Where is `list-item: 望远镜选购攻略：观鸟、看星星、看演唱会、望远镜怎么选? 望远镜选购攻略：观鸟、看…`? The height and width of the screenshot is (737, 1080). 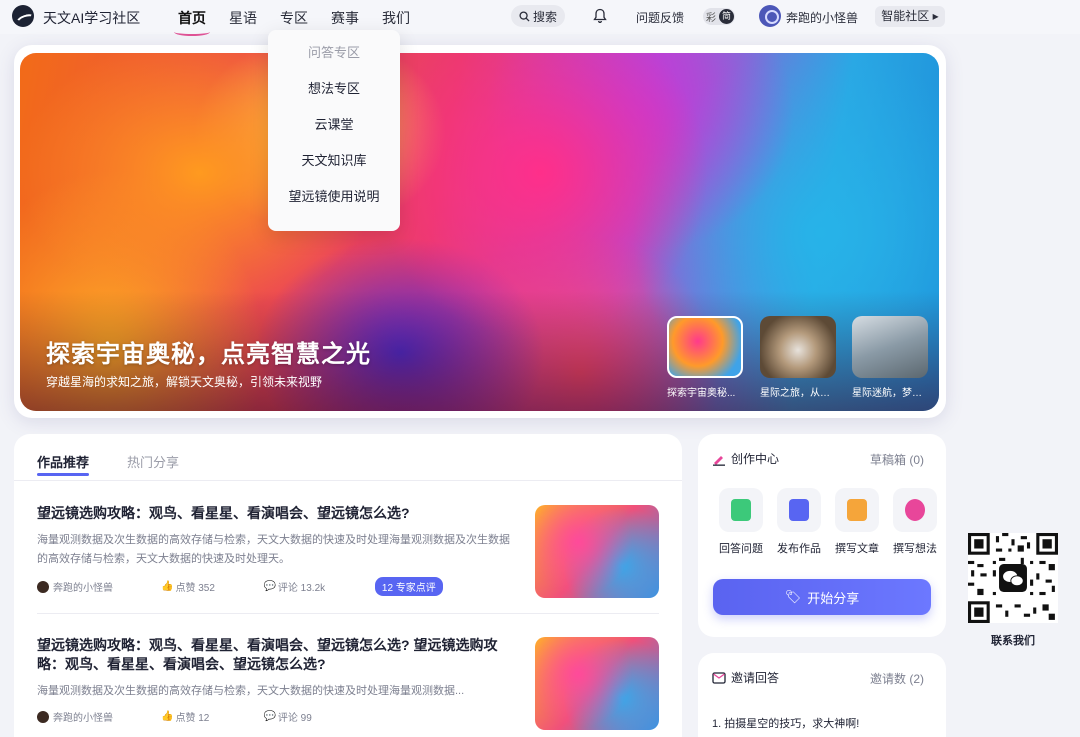
list-item: 望远镜选购攻略：观鸟、看星星、看演唱会、望远镜怎么选? 望远镜选购攻略：观鸟、看… is located at coordinates (348, 683).